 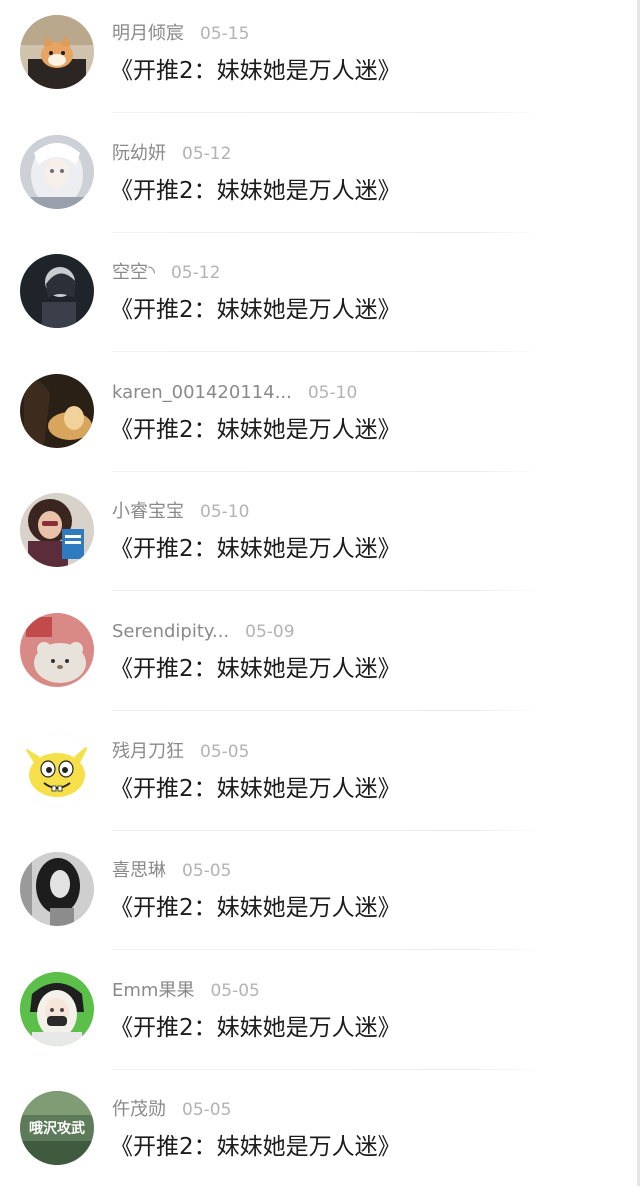 I want to click on username: 残月刀狂, so click(x=148, y=752).